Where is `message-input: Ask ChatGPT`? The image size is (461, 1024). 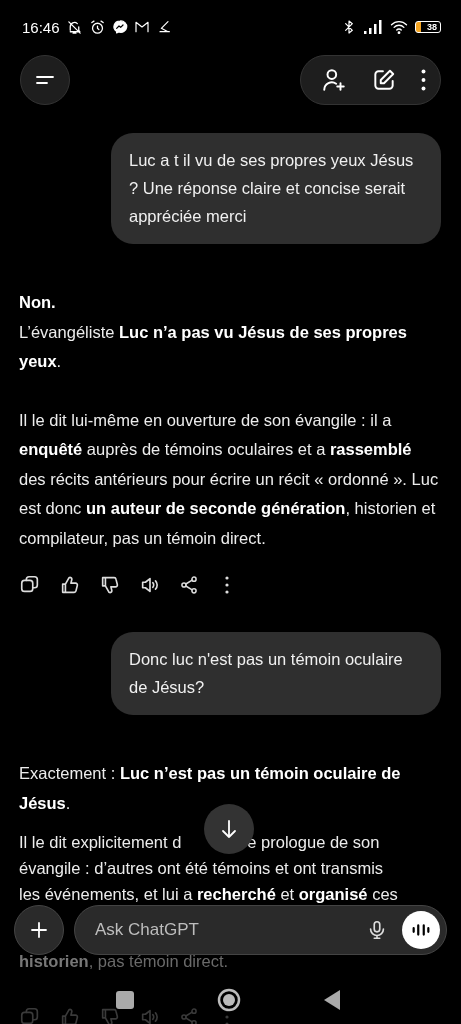 message-input: Ask ChatGPT is located at coordinates (222, 930).